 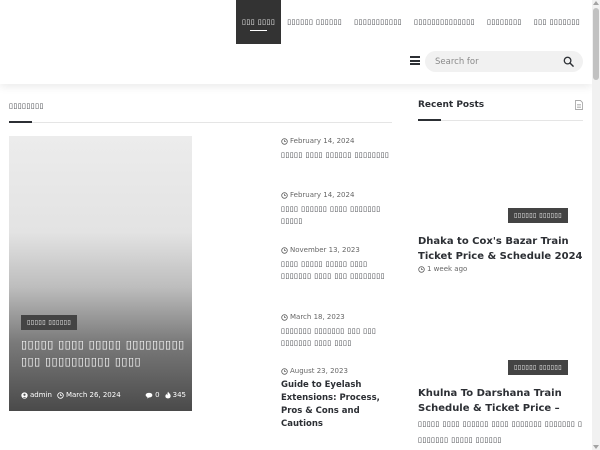 What do you see at coordinates (444, 22) in the screenshot?
I see `nav-item-4: ▯▯▯▯▯▯▯▯▯▯▯▯▯▯` at bounding box center [444, 22].